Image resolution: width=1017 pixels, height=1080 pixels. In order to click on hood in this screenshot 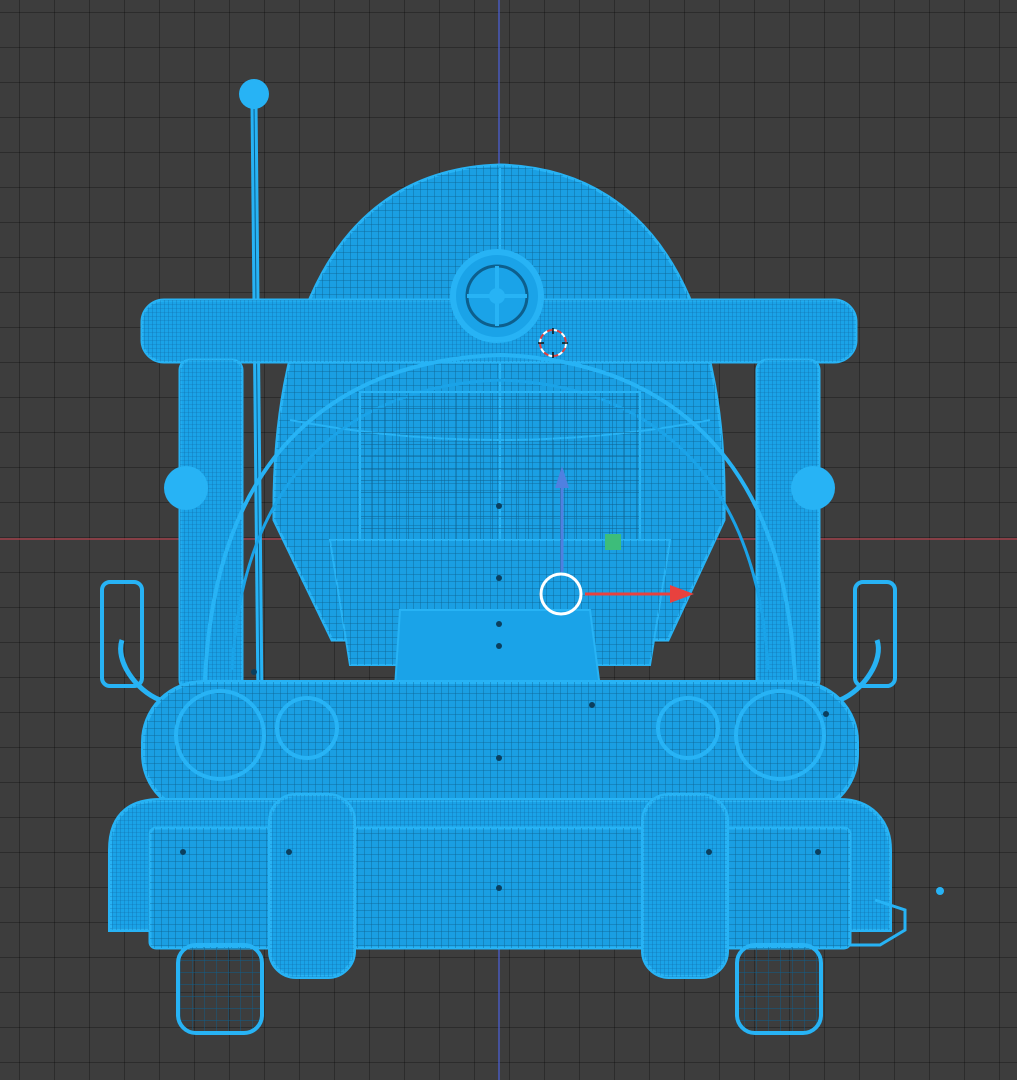, I will do `click(500, 748)`.